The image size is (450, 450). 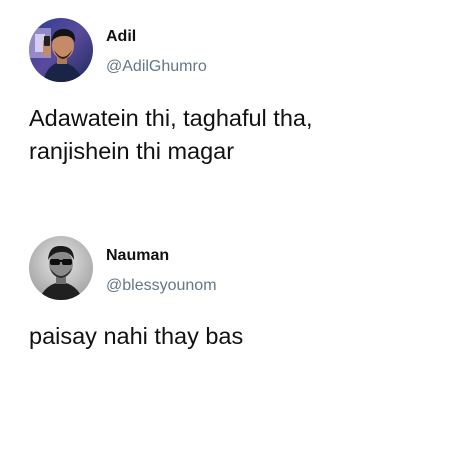 I want to click on avatar-nauman, so click(x=61, y=268).